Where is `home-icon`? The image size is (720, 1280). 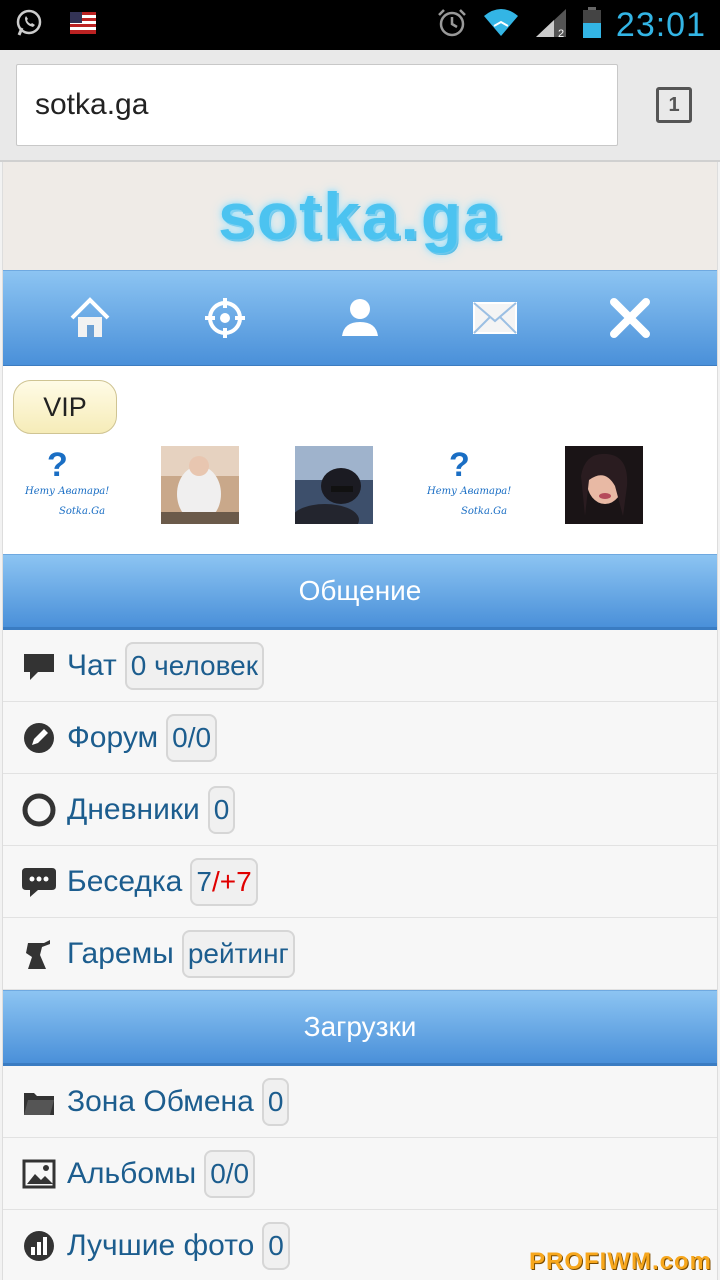 home-icon is located at coordinates (90, 317).